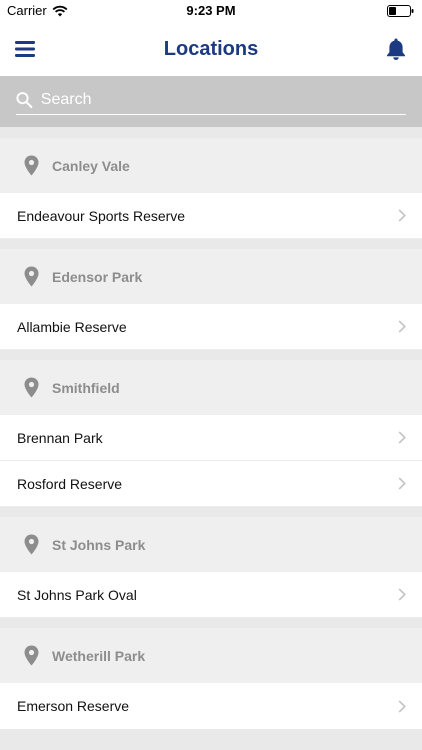  I want to click on section-header-edensor-park: Edensor Park, so click(211, 276).